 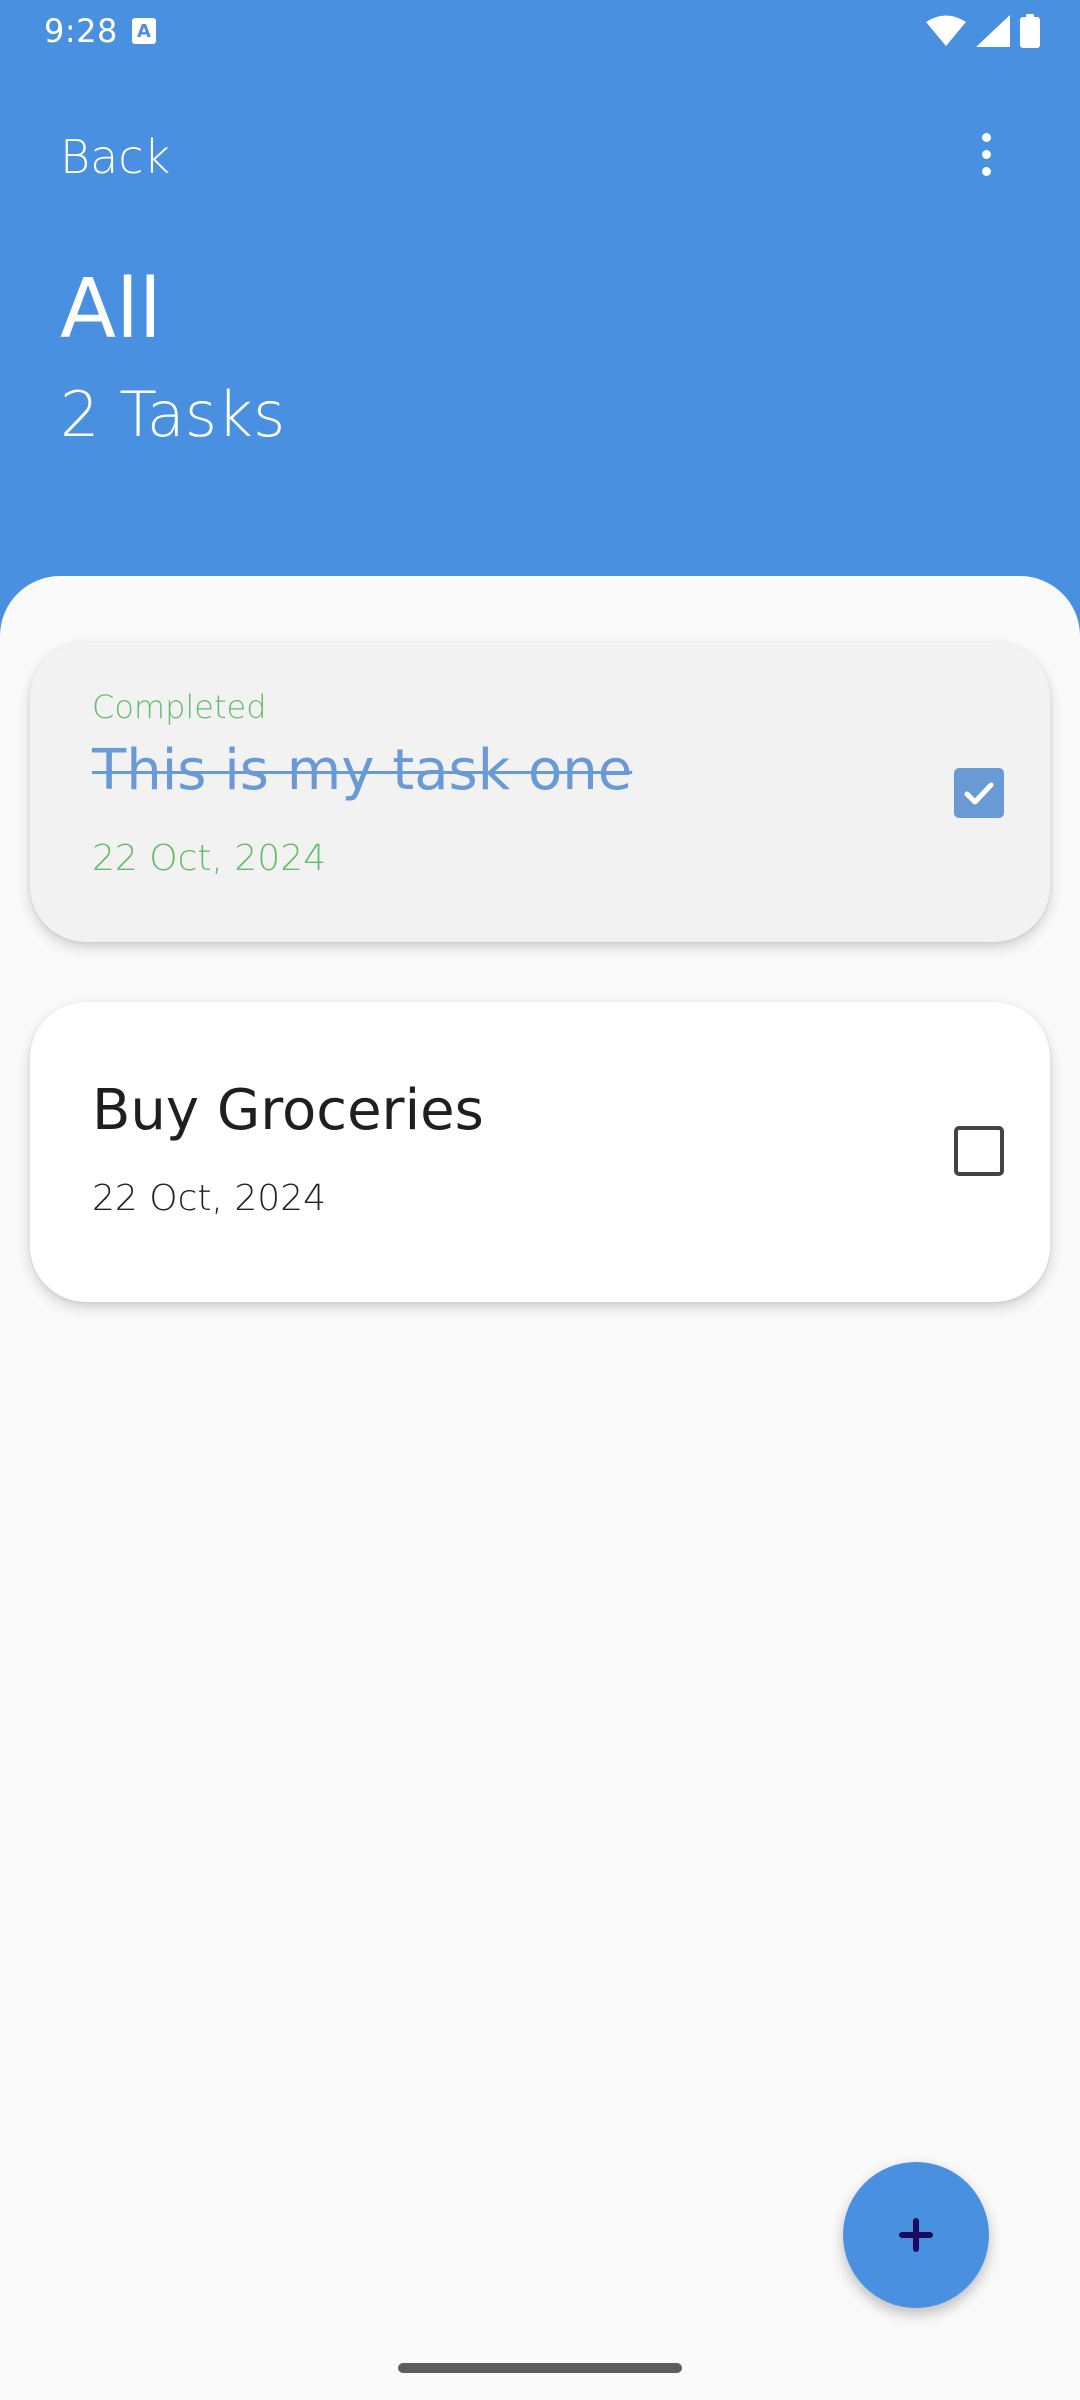 I want to click on battery-icon, so click(x=1030, y=31).